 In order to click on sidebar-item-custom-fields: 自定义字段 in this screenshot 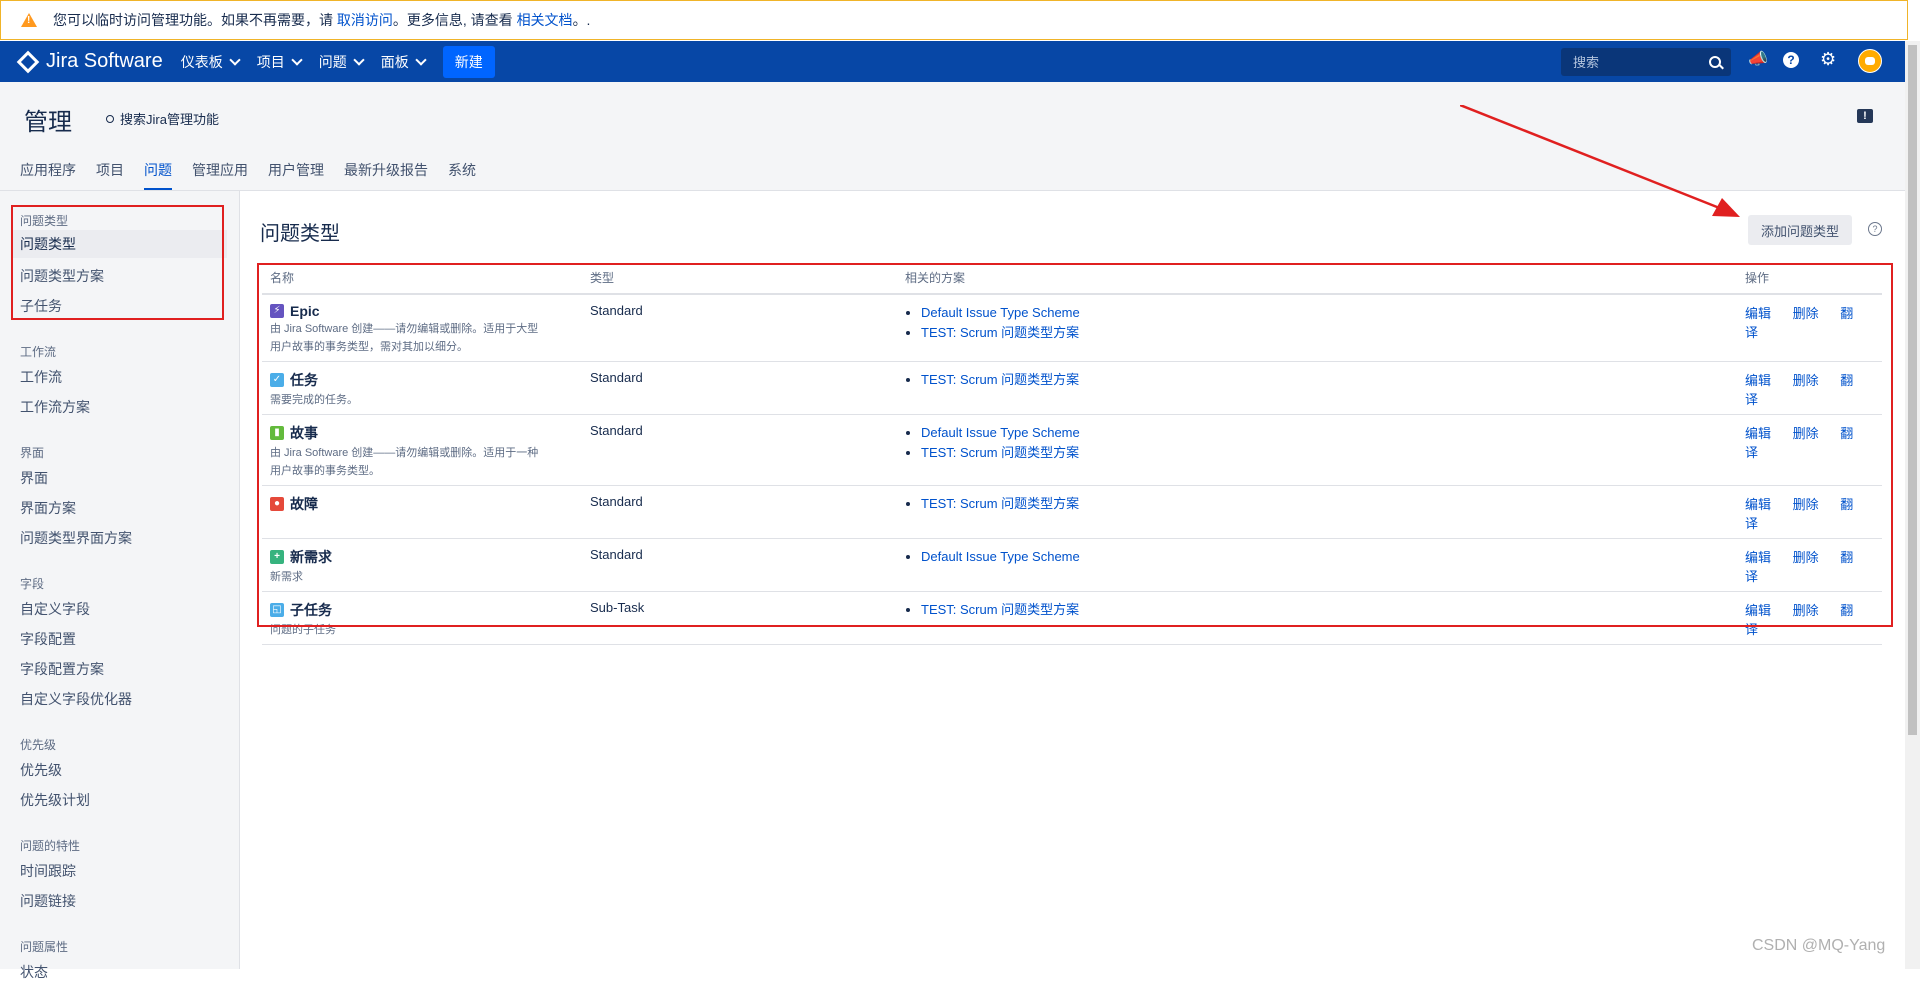, I will do `click(55, 609)`.